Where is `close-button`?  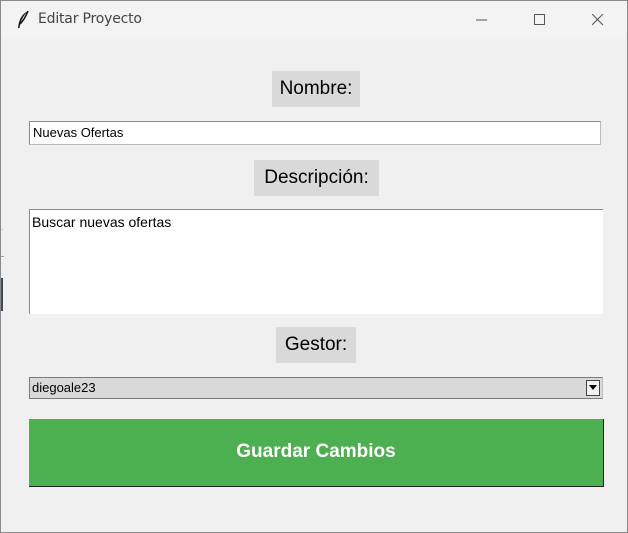
close-button is located at coordinates (598, 20).